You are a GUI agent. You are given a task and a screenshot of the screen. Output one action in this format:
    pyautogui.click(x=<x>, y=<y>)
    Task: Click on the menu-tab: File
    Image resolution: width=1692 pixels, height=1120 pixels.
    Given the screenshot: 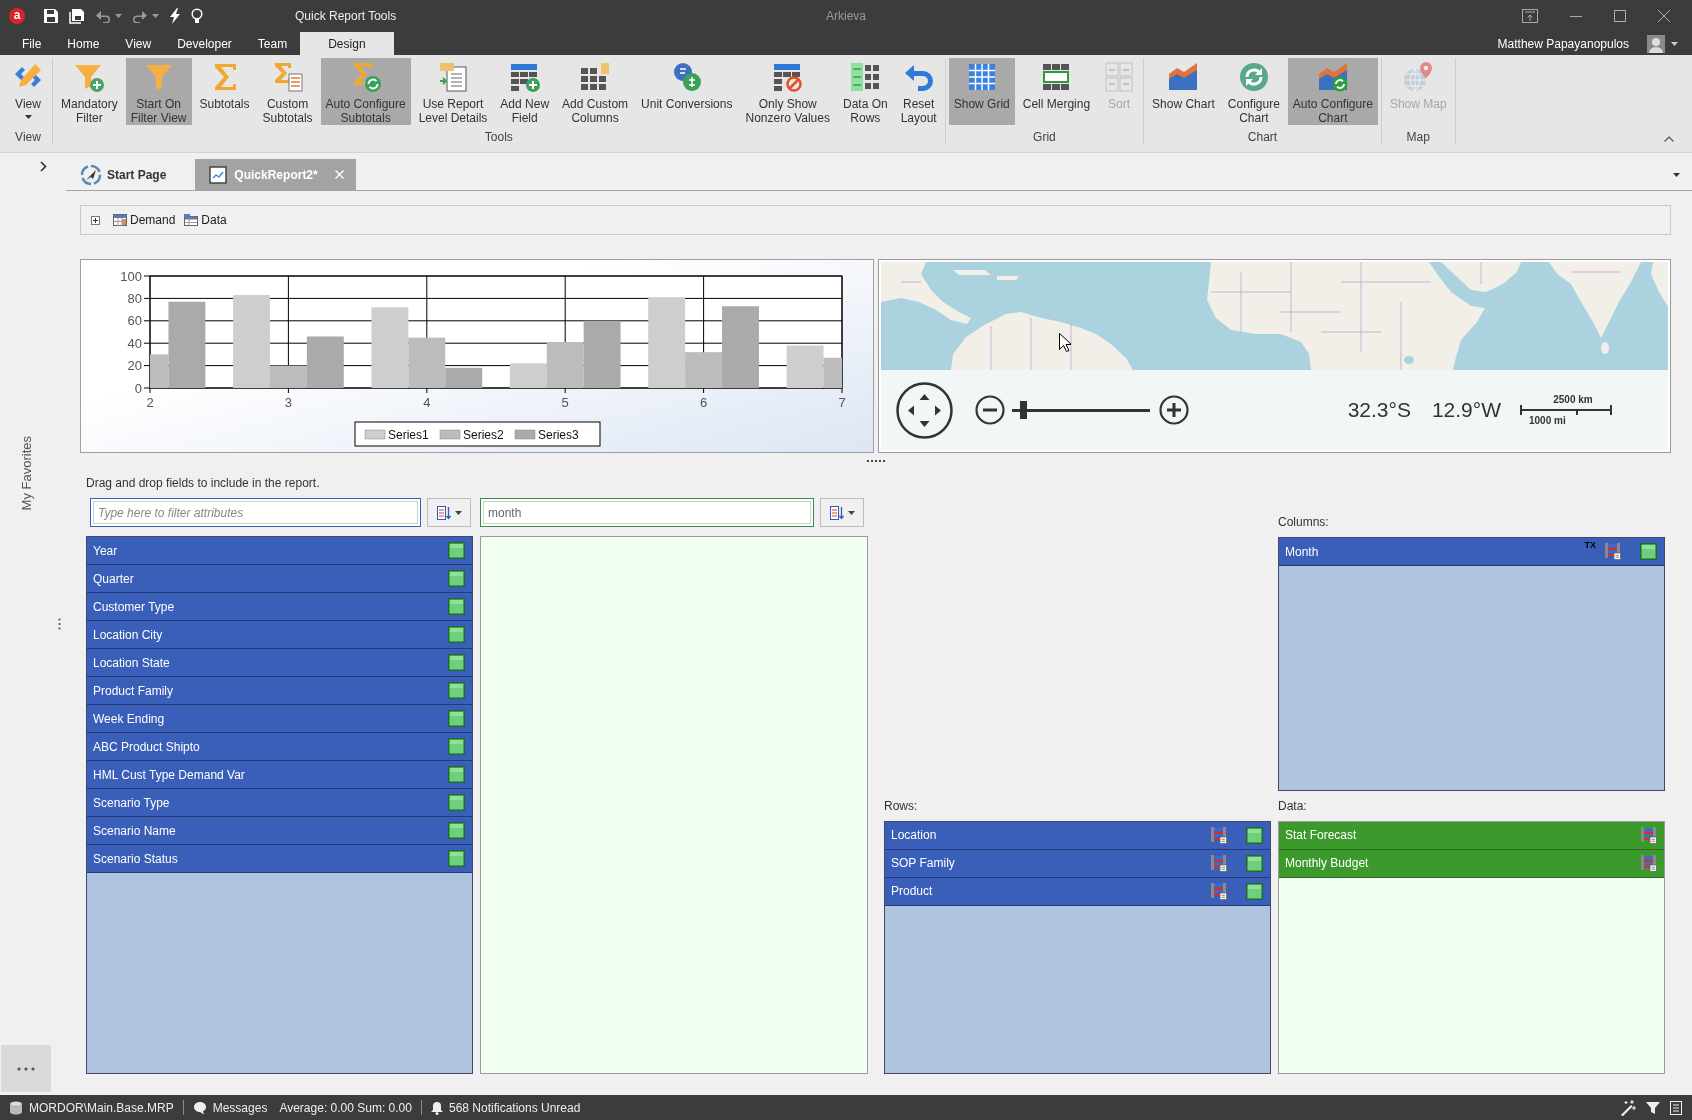 What is the action you would take?
    pyautogui.click(x=32, y=43)
    